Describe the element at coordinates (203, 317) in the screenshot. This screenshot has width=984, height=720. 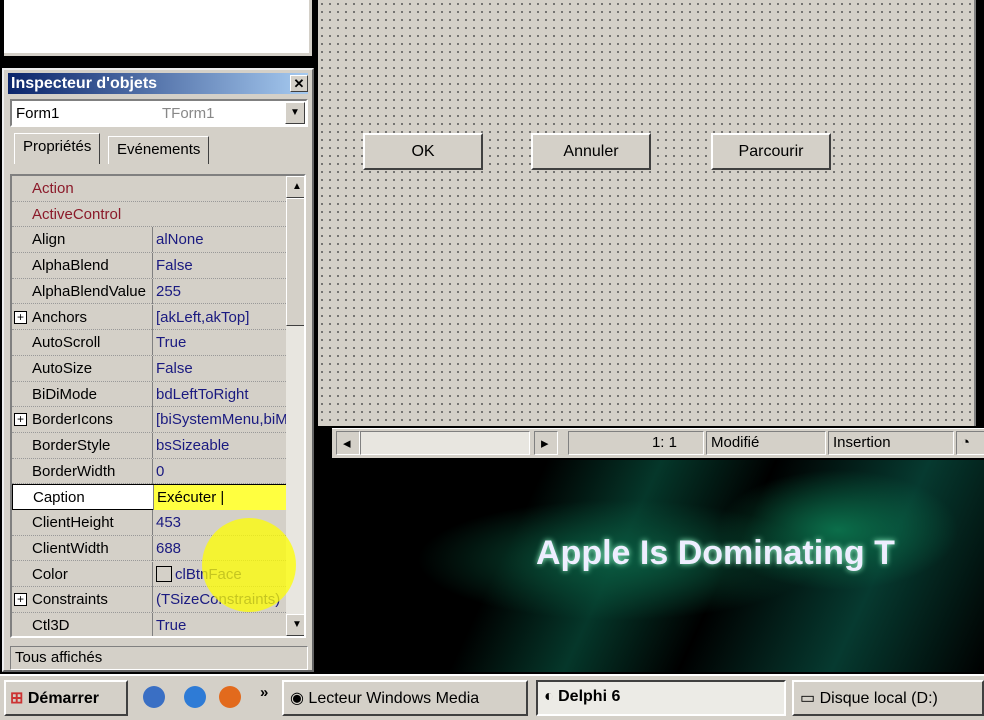
I see `property-value-text: [akLeft,akTop]` at that location.